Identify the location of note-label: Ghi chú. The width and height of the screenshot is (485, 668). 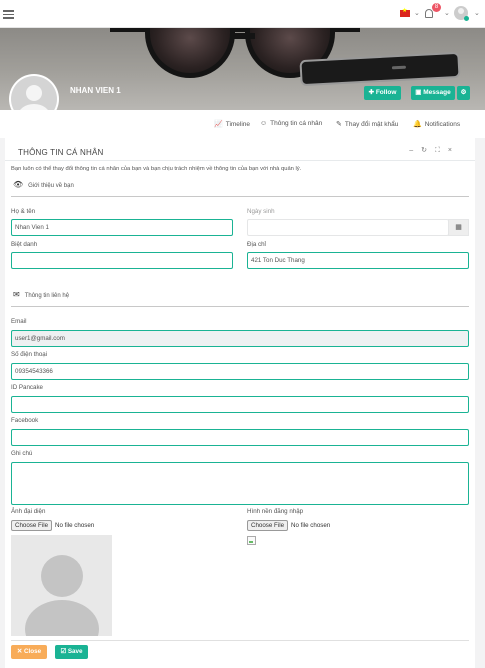
(22, 453).